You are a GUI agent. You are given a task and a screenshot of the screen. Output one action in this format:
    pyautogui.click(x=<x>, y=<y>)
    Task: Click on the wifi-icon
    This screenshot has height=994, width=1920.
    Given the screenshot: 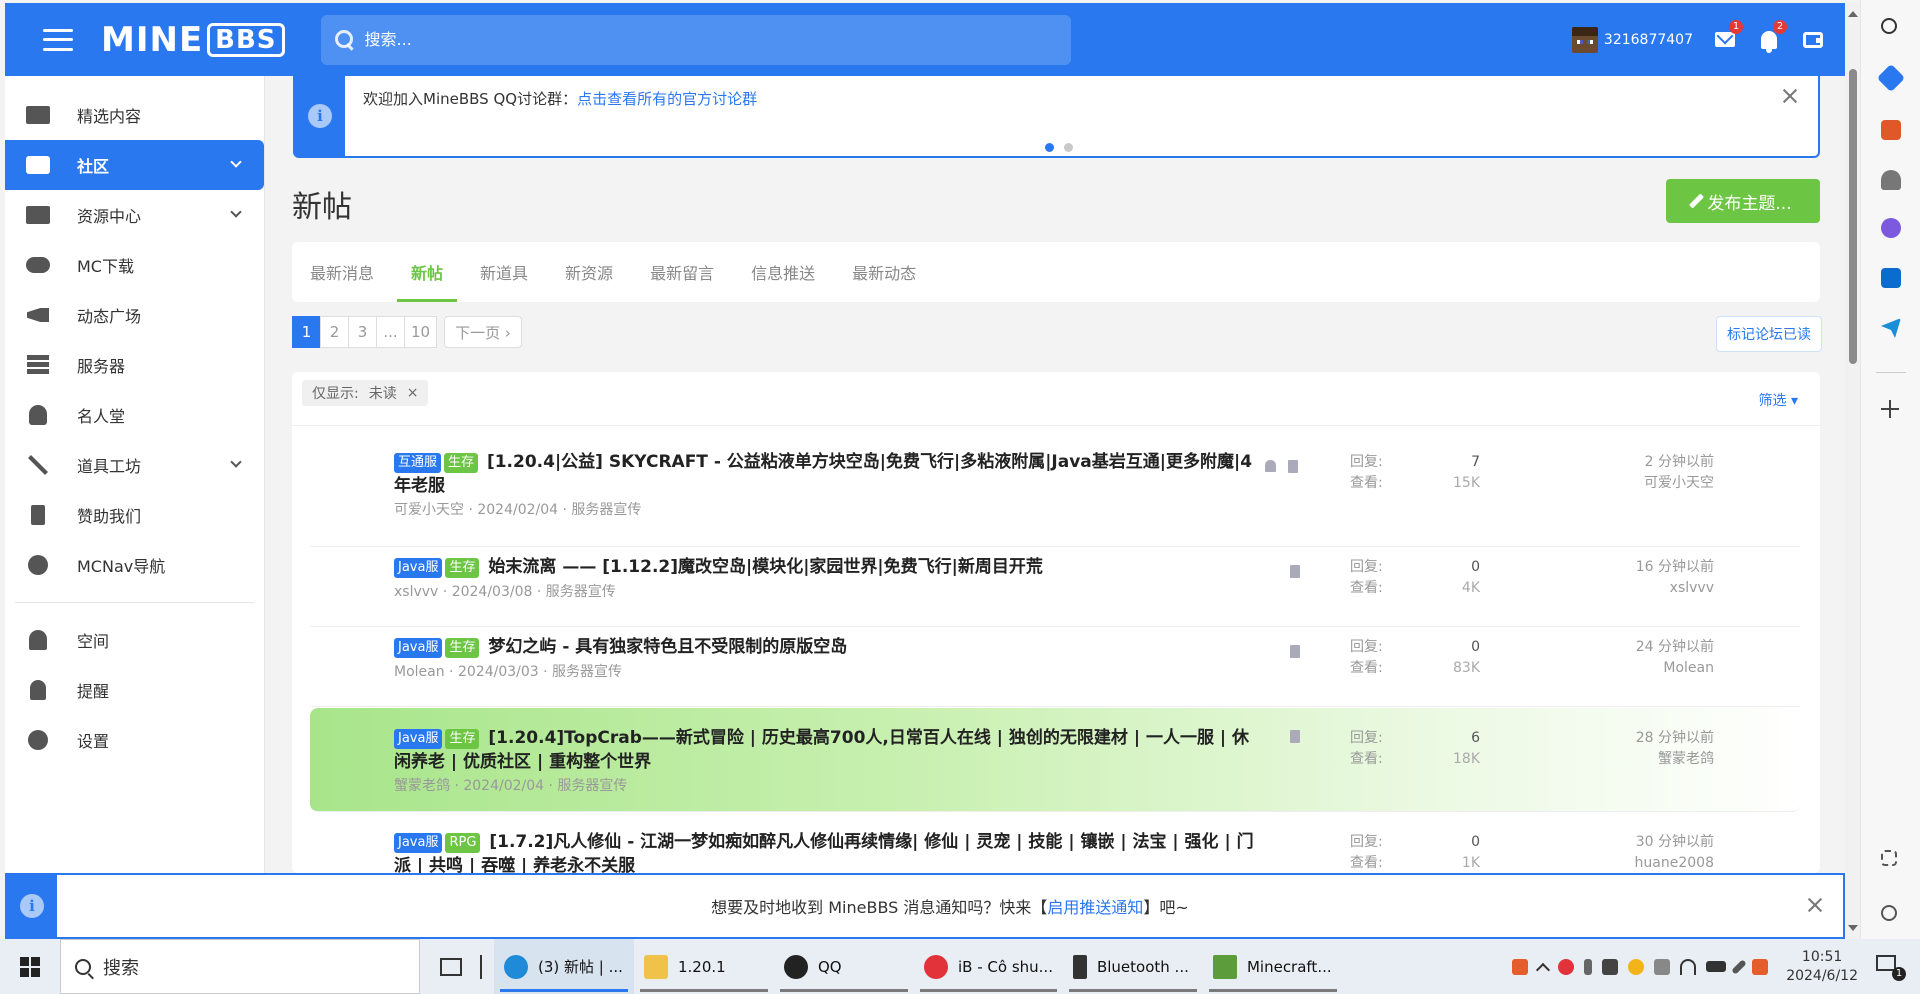 What is the action you would take?
    pyautogui.click(x=1688, y=966)
    